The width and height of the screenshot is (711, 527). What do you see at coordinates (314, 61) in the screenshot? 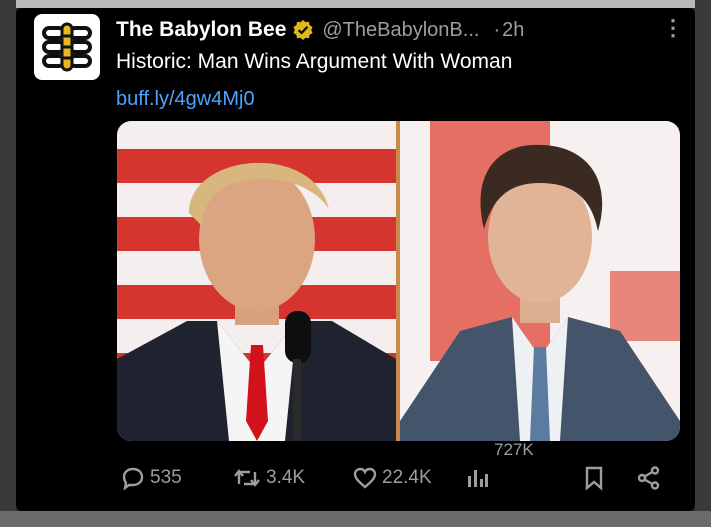
I see `tweet-text: Historic: Man Wins Argument With Woman` at bounding box center [314, 61].